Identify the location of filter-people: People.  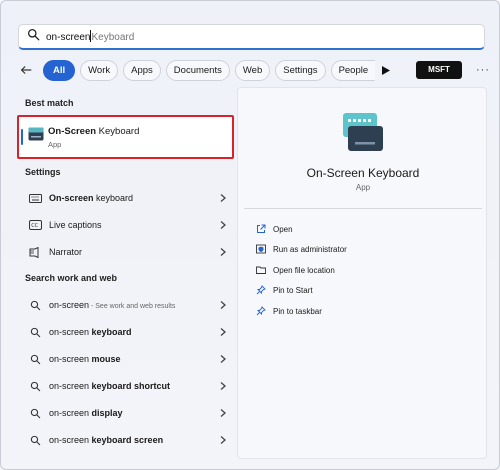
(353, 70).